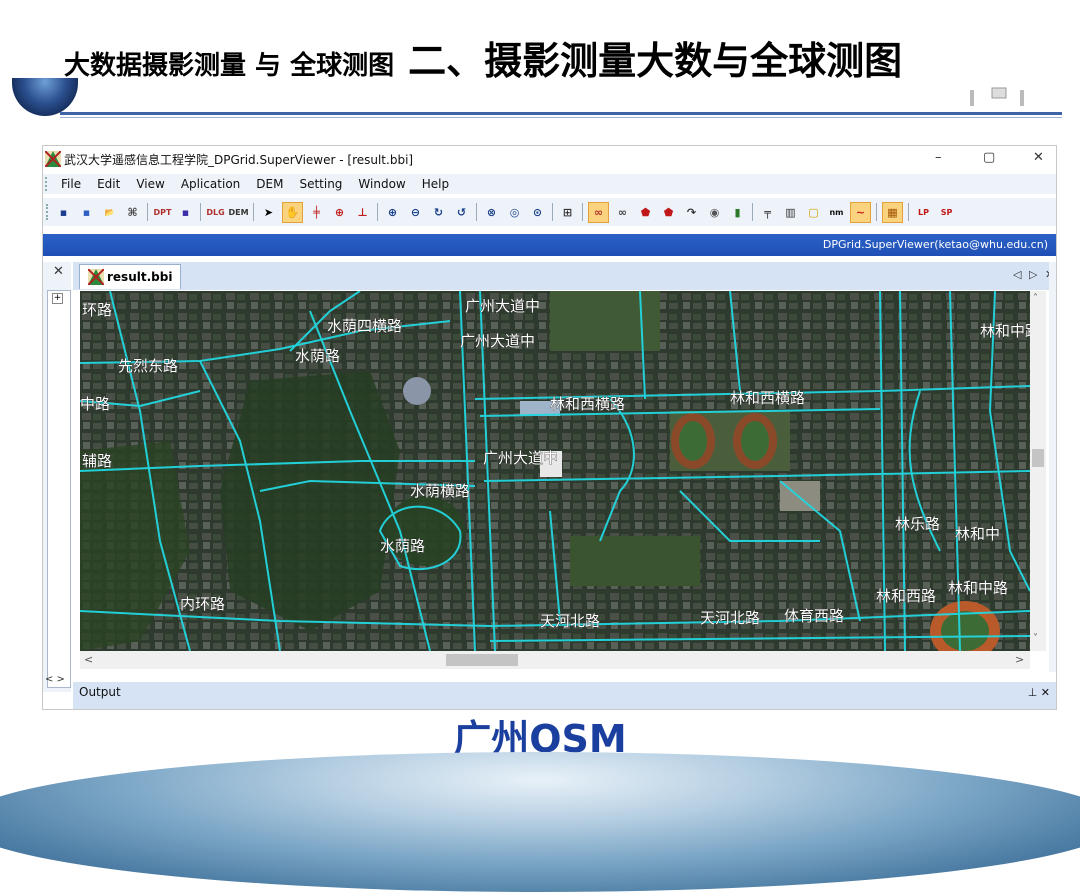 The width and height of the screenshot is (1080, 892). What do you see at coordinates (767, 212) in the screenshot?
I see `grid-cross-icon: ╤` at bounding box center [767, 212].